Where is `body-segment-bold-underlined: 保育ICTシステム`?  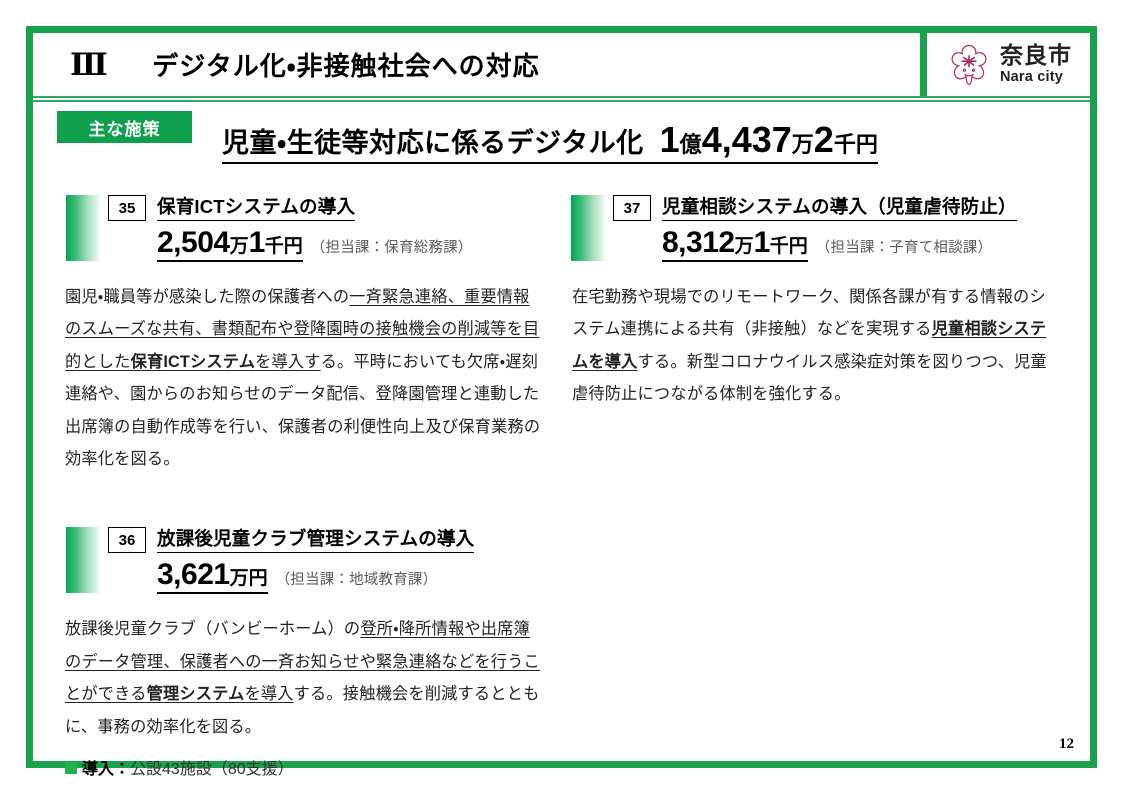 body-segment-bold-underlined: 保育ICTシステム is located at coordinates (193, 361).